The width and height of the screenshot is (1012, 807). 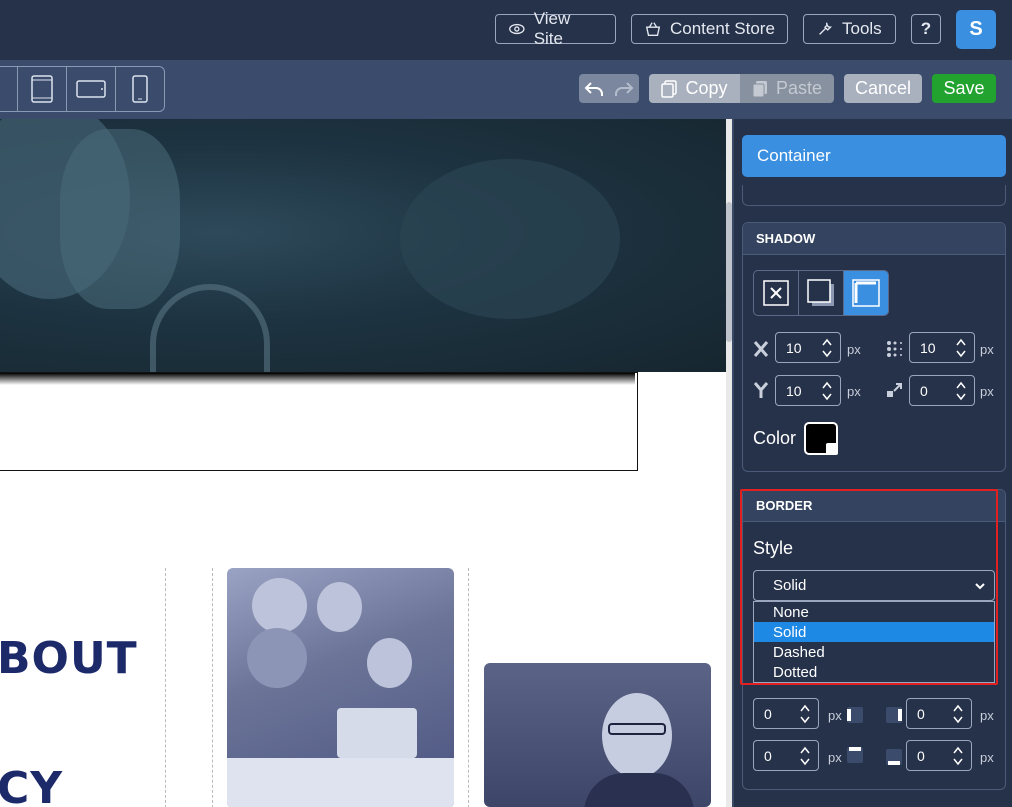 I want to click on shadow-blur-value: 10, so click(x=928, y=347).